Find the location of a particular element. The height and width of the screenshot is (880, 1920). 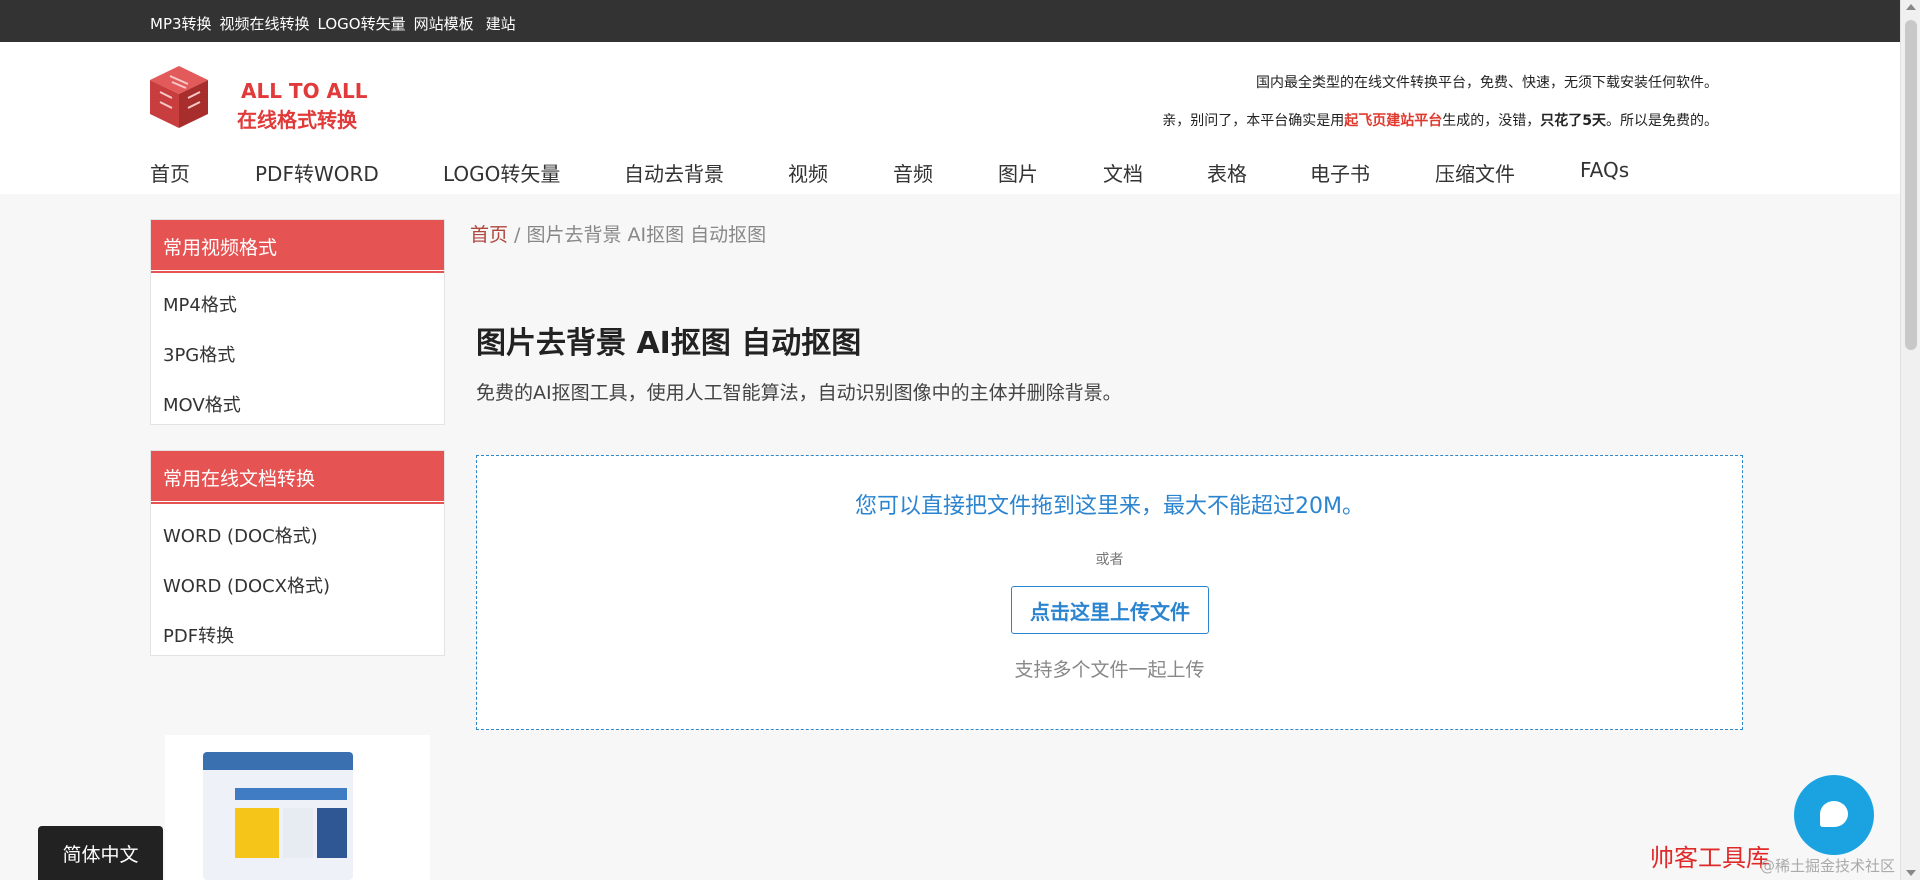

nav-item-home: 首页 is located at coordinates (170, 172).